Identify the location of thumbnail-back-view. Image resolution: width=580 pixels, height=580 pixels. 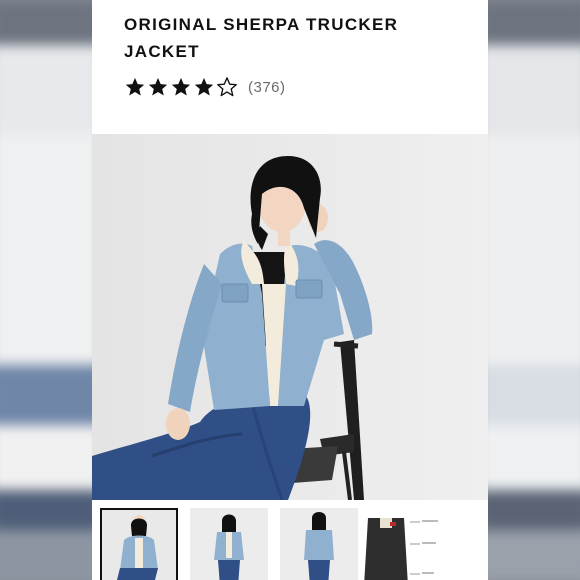
(319, 544).